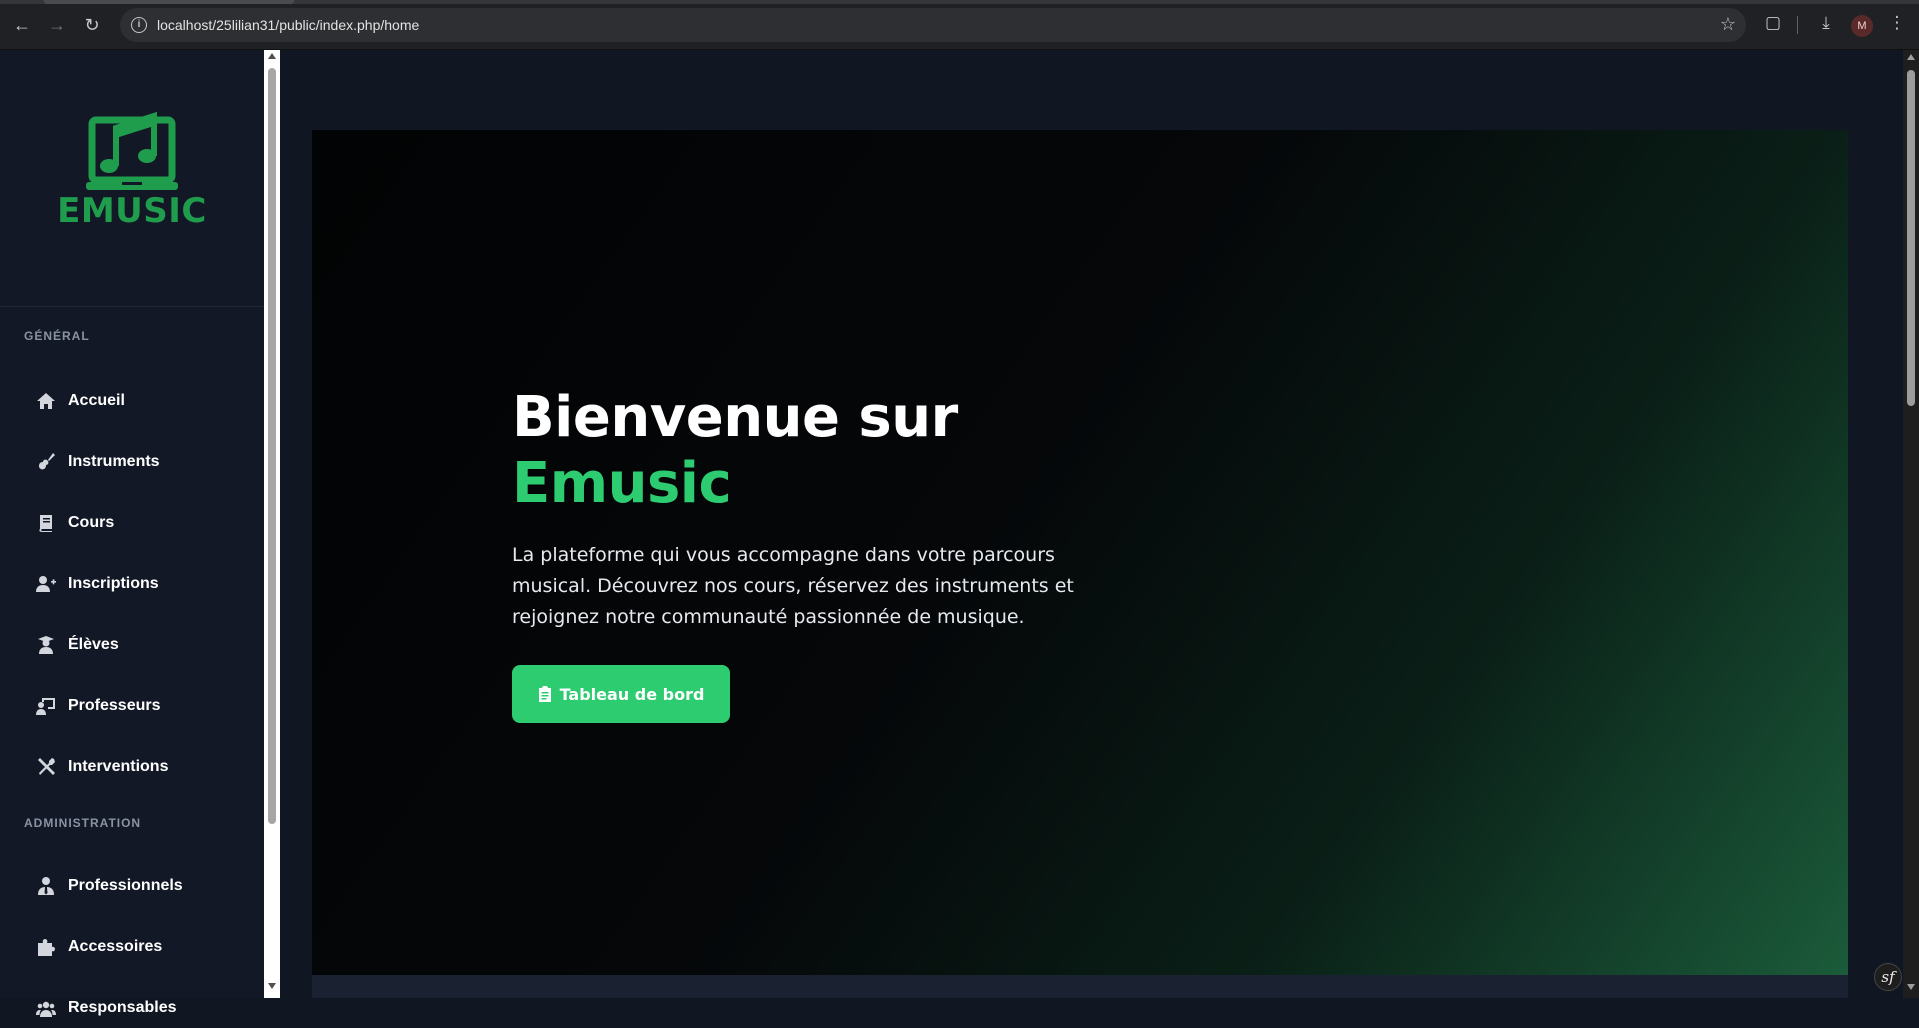  What do you see at coordinates (114, 705) in the screenshot?
I see `sidebar-item-label: Professeurs` at bounding box center [114, 705].